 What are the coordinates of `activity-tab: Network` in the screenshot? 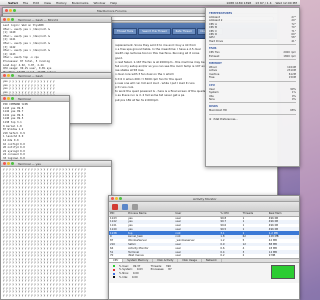 It's located at (212, 260).